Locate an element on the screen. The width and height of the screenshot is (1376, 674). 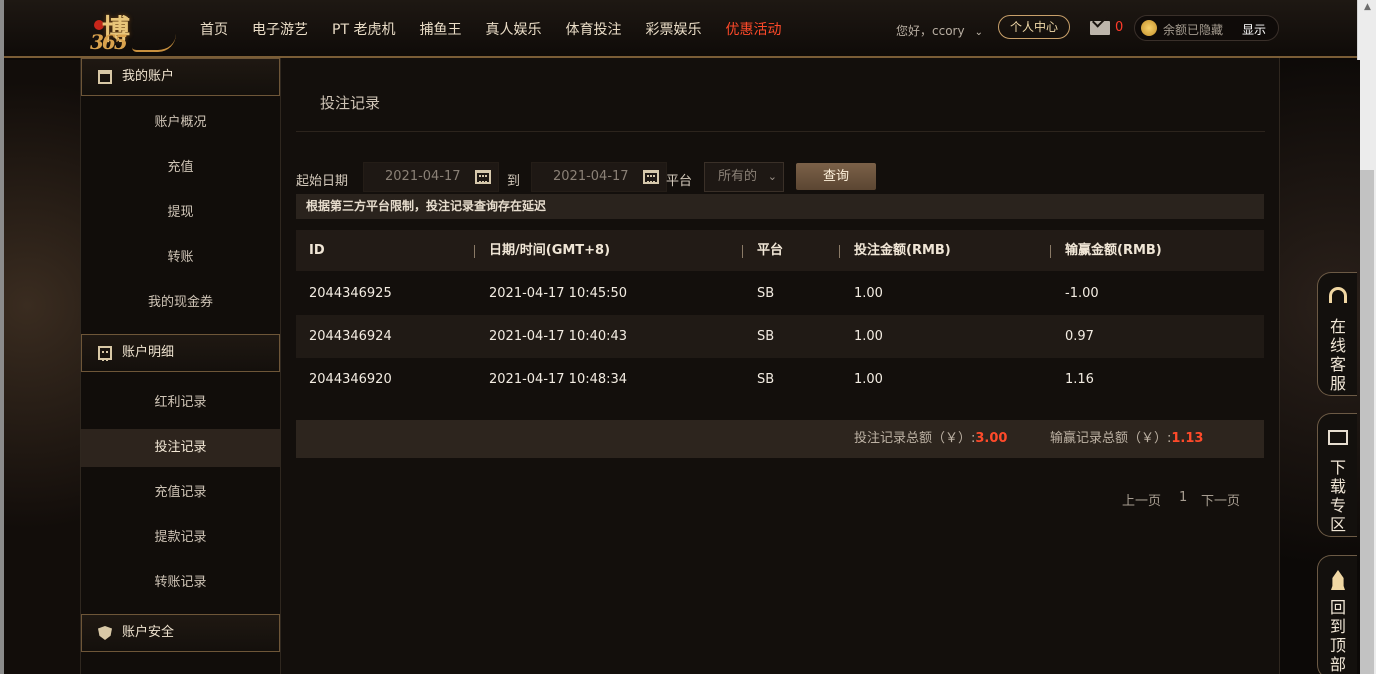
end-date-value: 2021-04-17 is located at coordinates (591, 176).